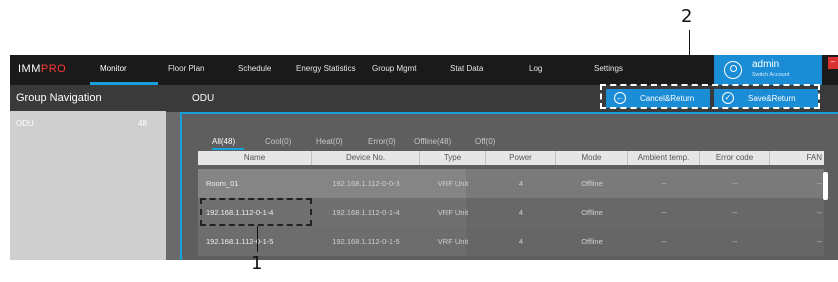 The width and height of the screenshot is (838, 282). Describe the element at coordinates (113, 68) in the screenshot. I see `nav-monitor: Monitor` at that location.